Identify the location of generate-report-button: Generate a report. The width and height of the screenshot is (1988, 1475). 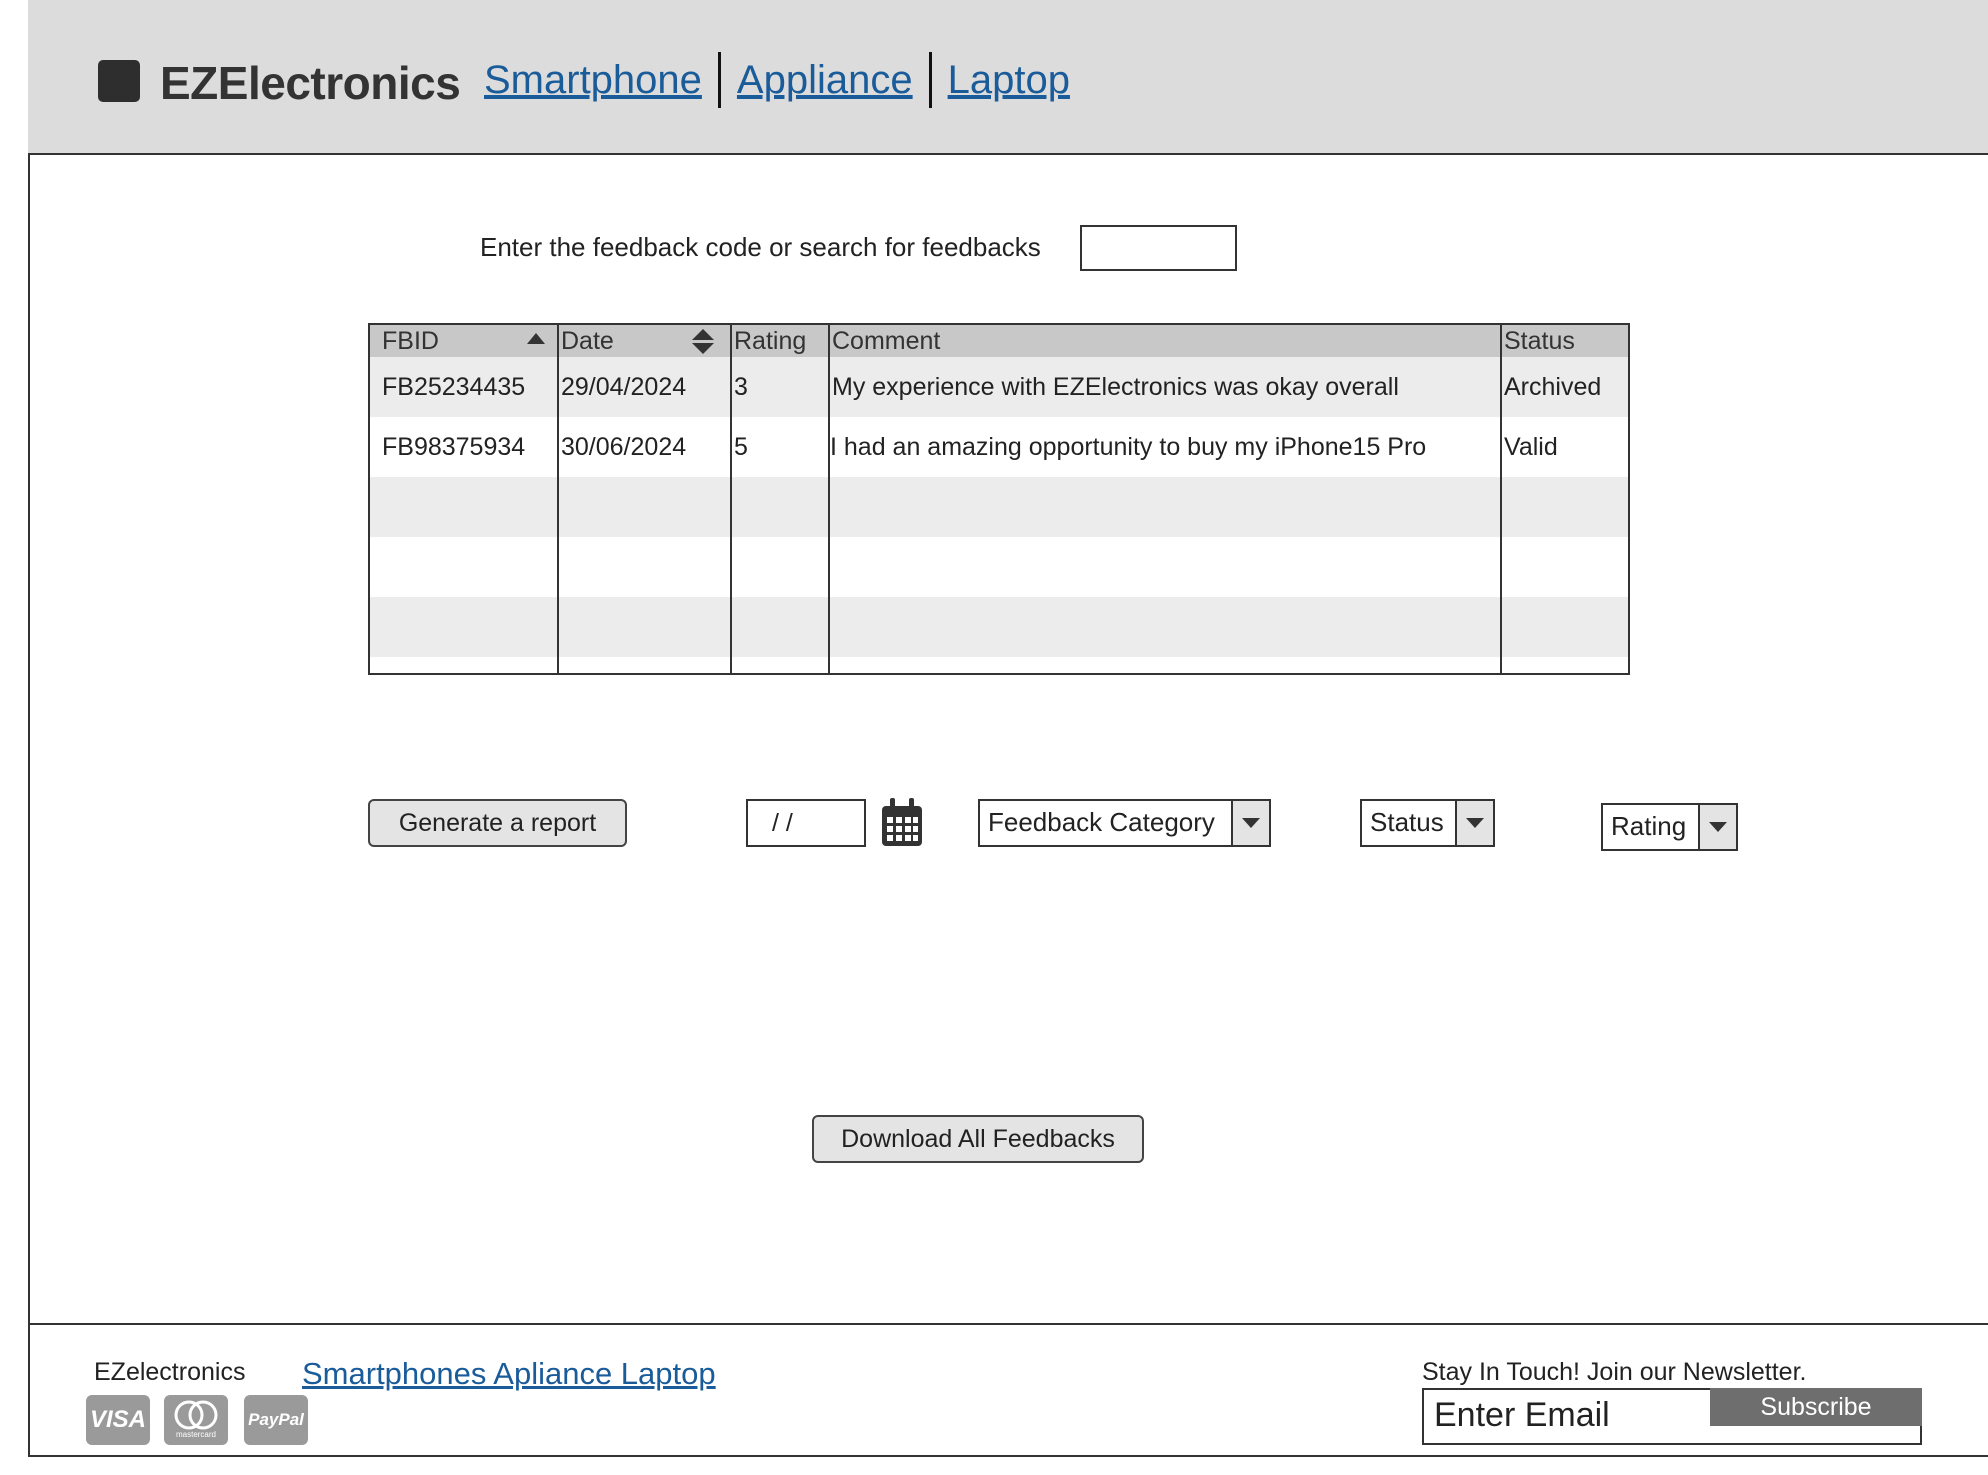
(497, 823).